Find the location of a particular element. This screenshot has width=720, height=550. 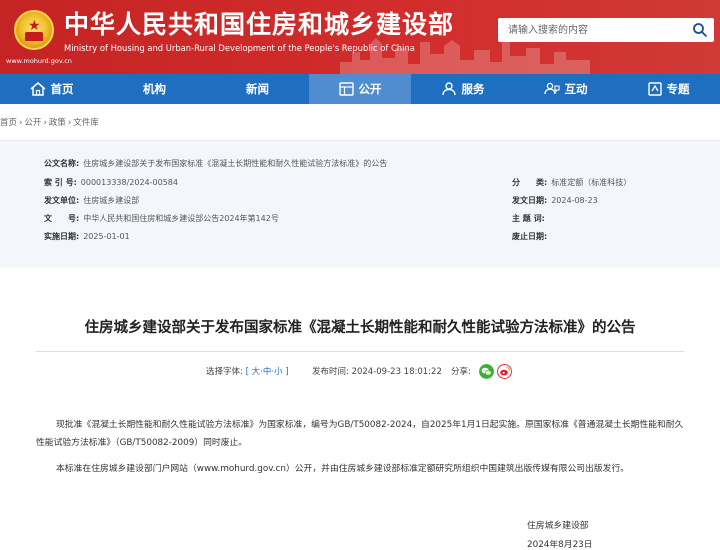

breadcrumb-policy: 政策 is located at coordinates (57, 123).